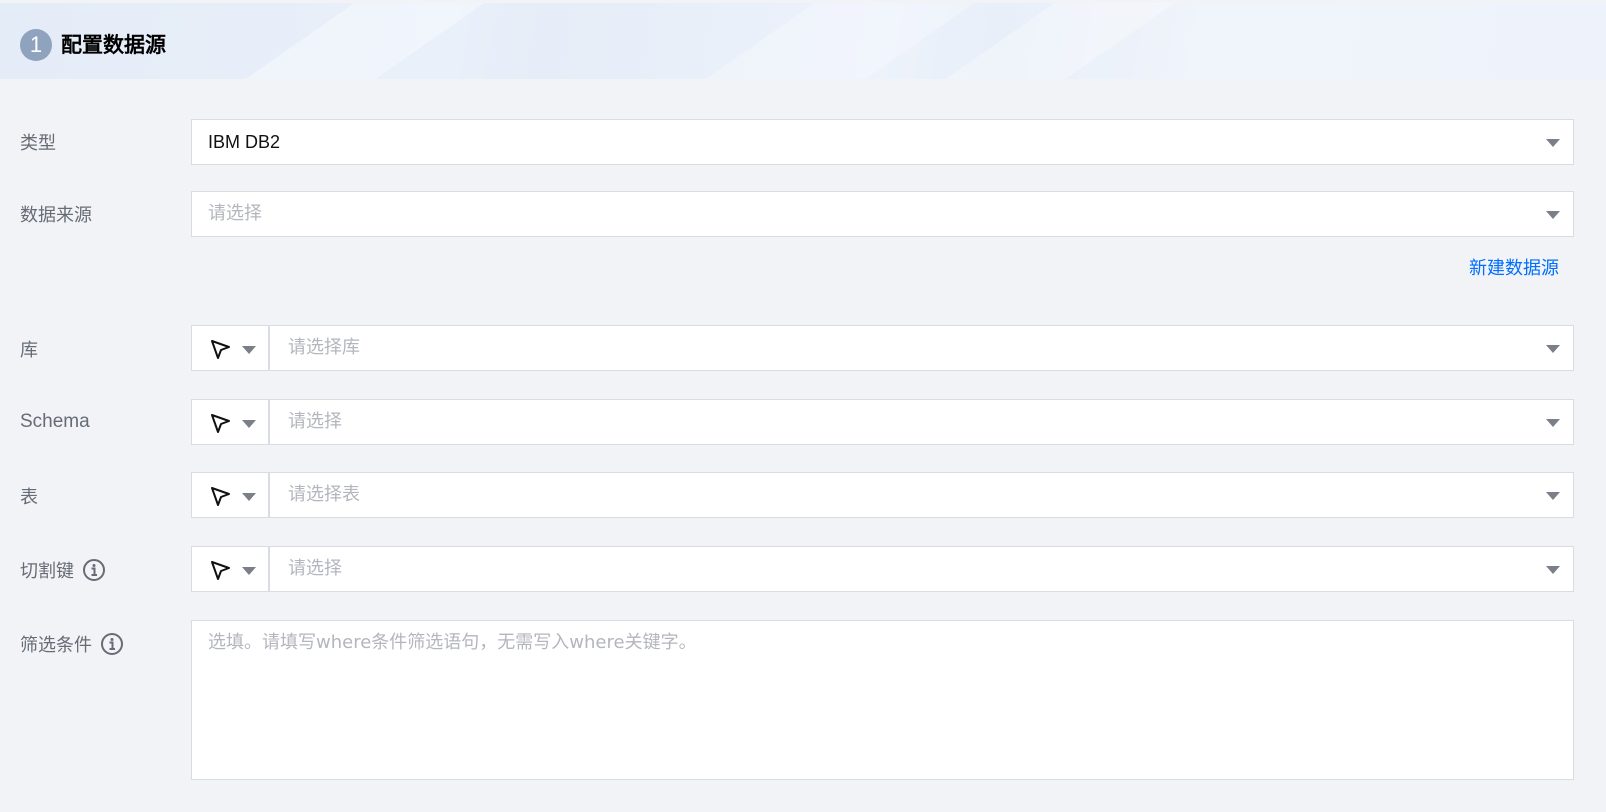 This screenshot has width=1606, height=812. What do you see at coordinates (882, 142) in the screenshot?
I see `type-select: IBM DB2` at bounding box center [882, 142].